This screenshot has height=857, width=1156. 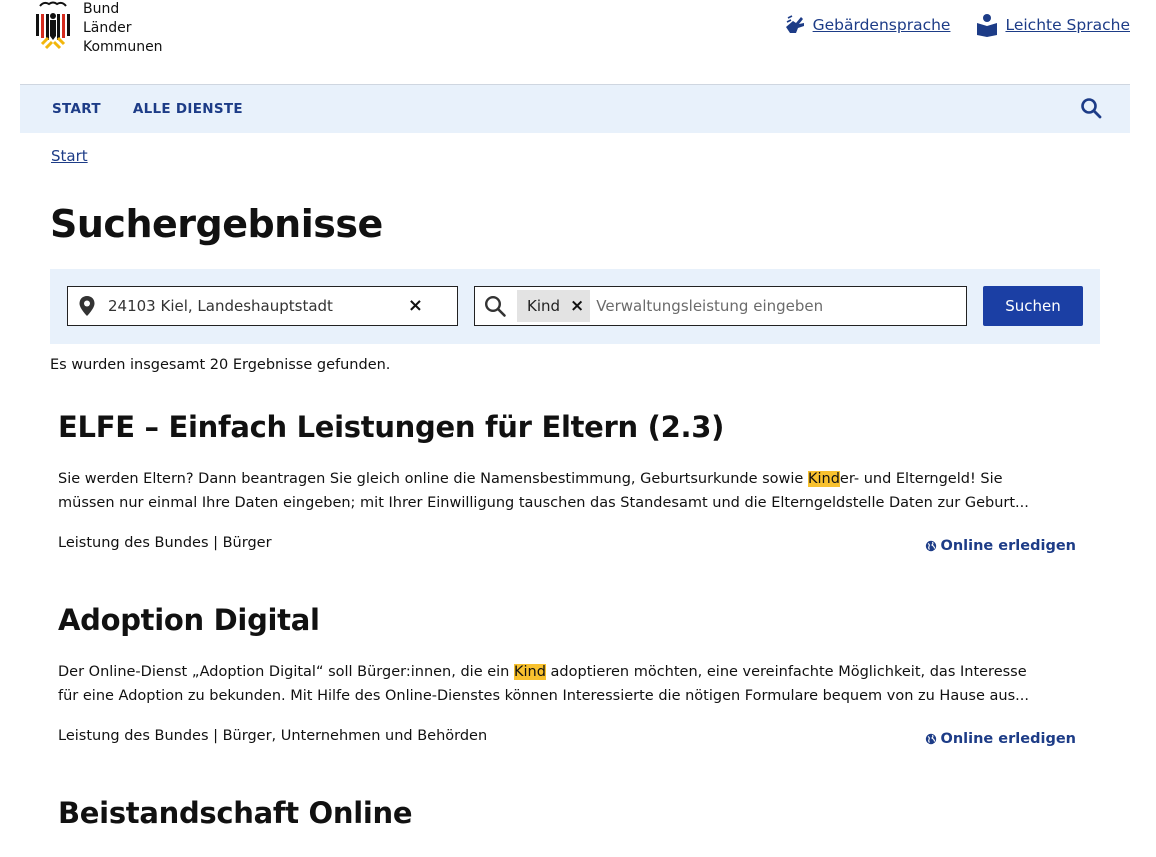 I want to click on logo-line-bund: Bund, so click(x=101, y=9).